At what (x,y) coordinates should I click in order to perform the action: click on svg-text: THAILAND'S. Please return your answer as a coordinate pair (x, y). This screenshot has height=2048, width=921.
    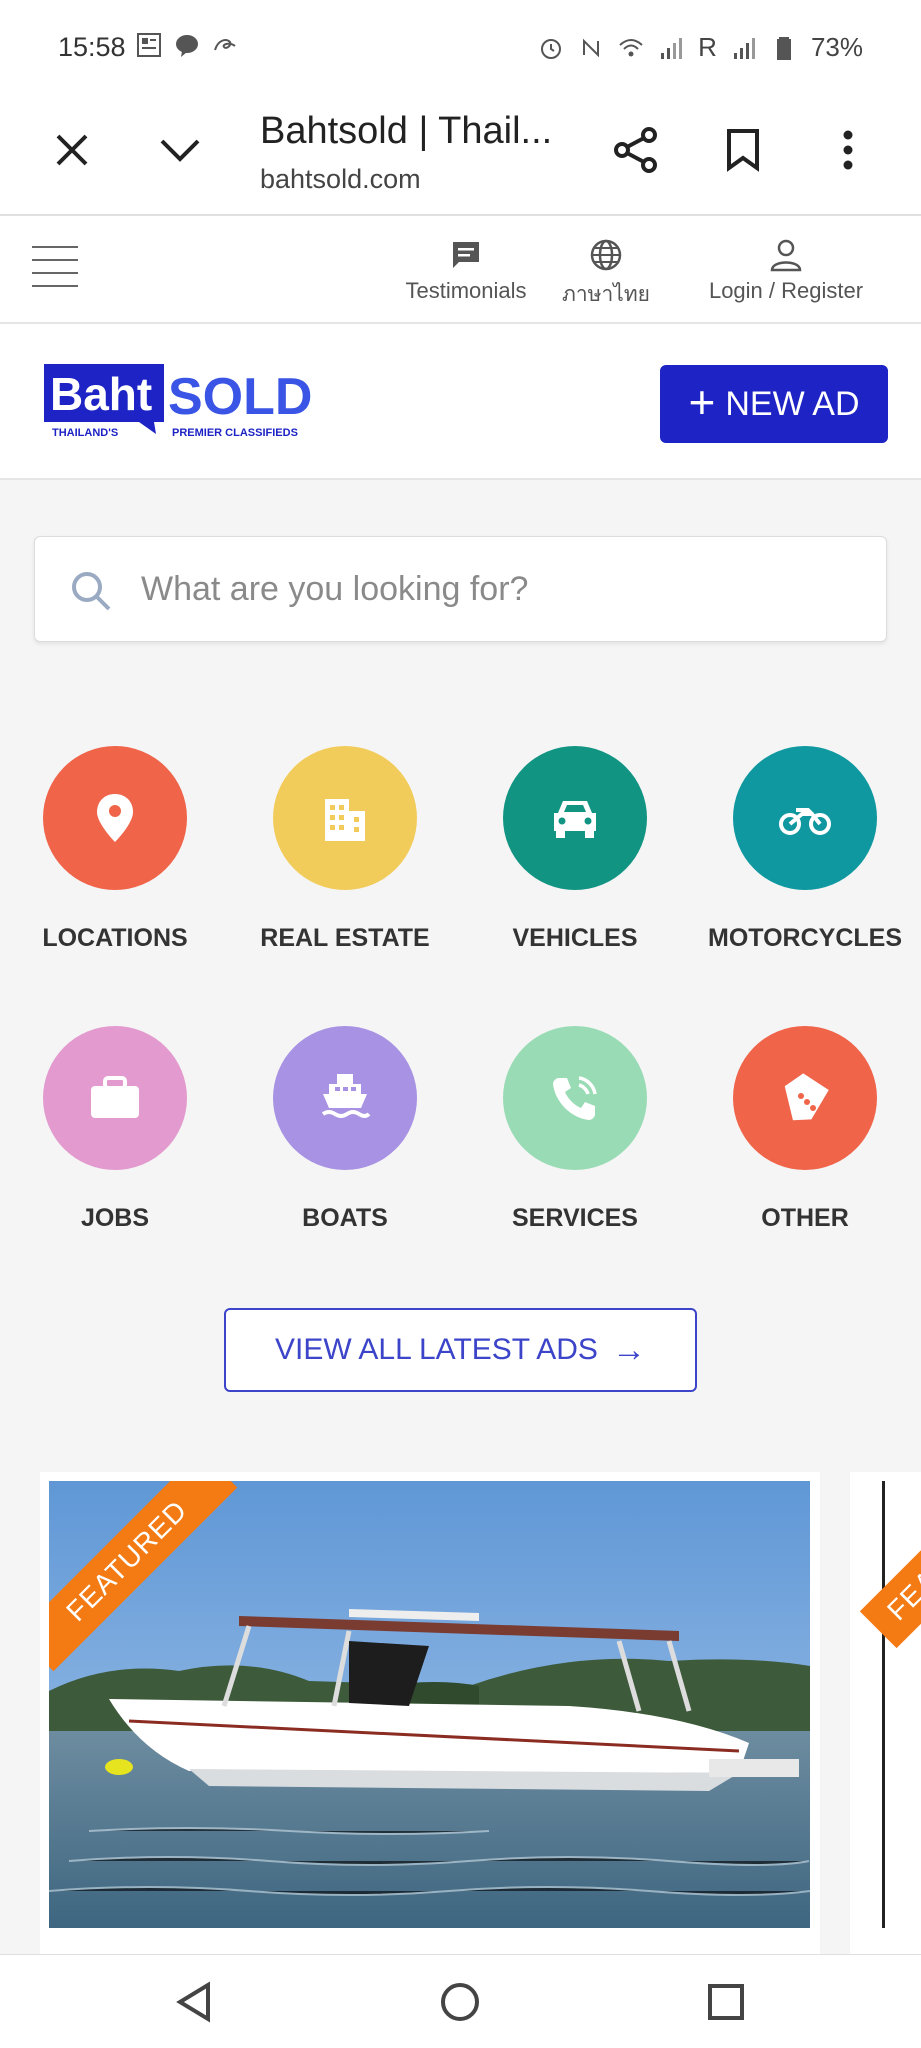
    Looking at the image, I should click on (85, 433).